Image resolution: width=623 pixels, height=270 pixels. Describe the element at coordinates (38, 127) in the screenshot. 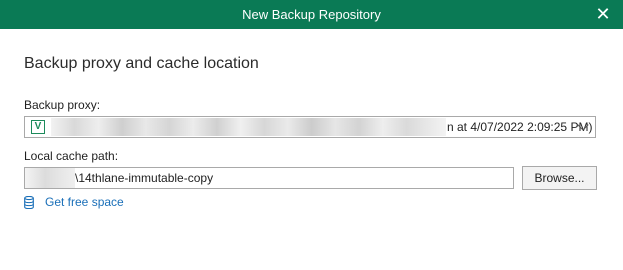

I see `server-icon: V` at that location.